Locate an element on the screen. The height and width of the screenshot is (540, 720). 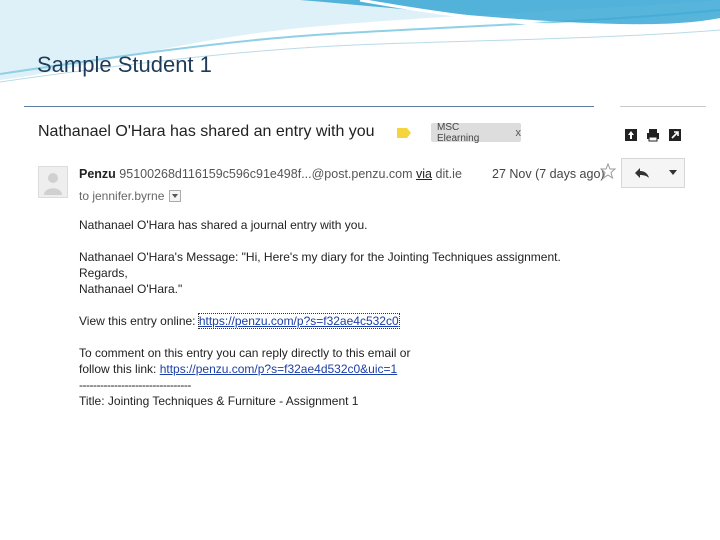
email-date: 27 Nov (7 days ago) is located at coordinates (548, 174).